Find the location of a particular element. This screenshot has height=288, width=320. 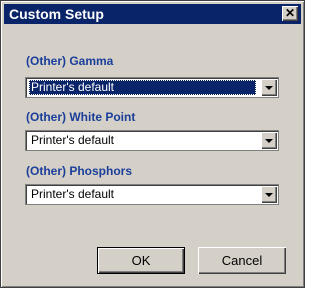

cancel-button: Cancel is located at coordinates (242, 260).